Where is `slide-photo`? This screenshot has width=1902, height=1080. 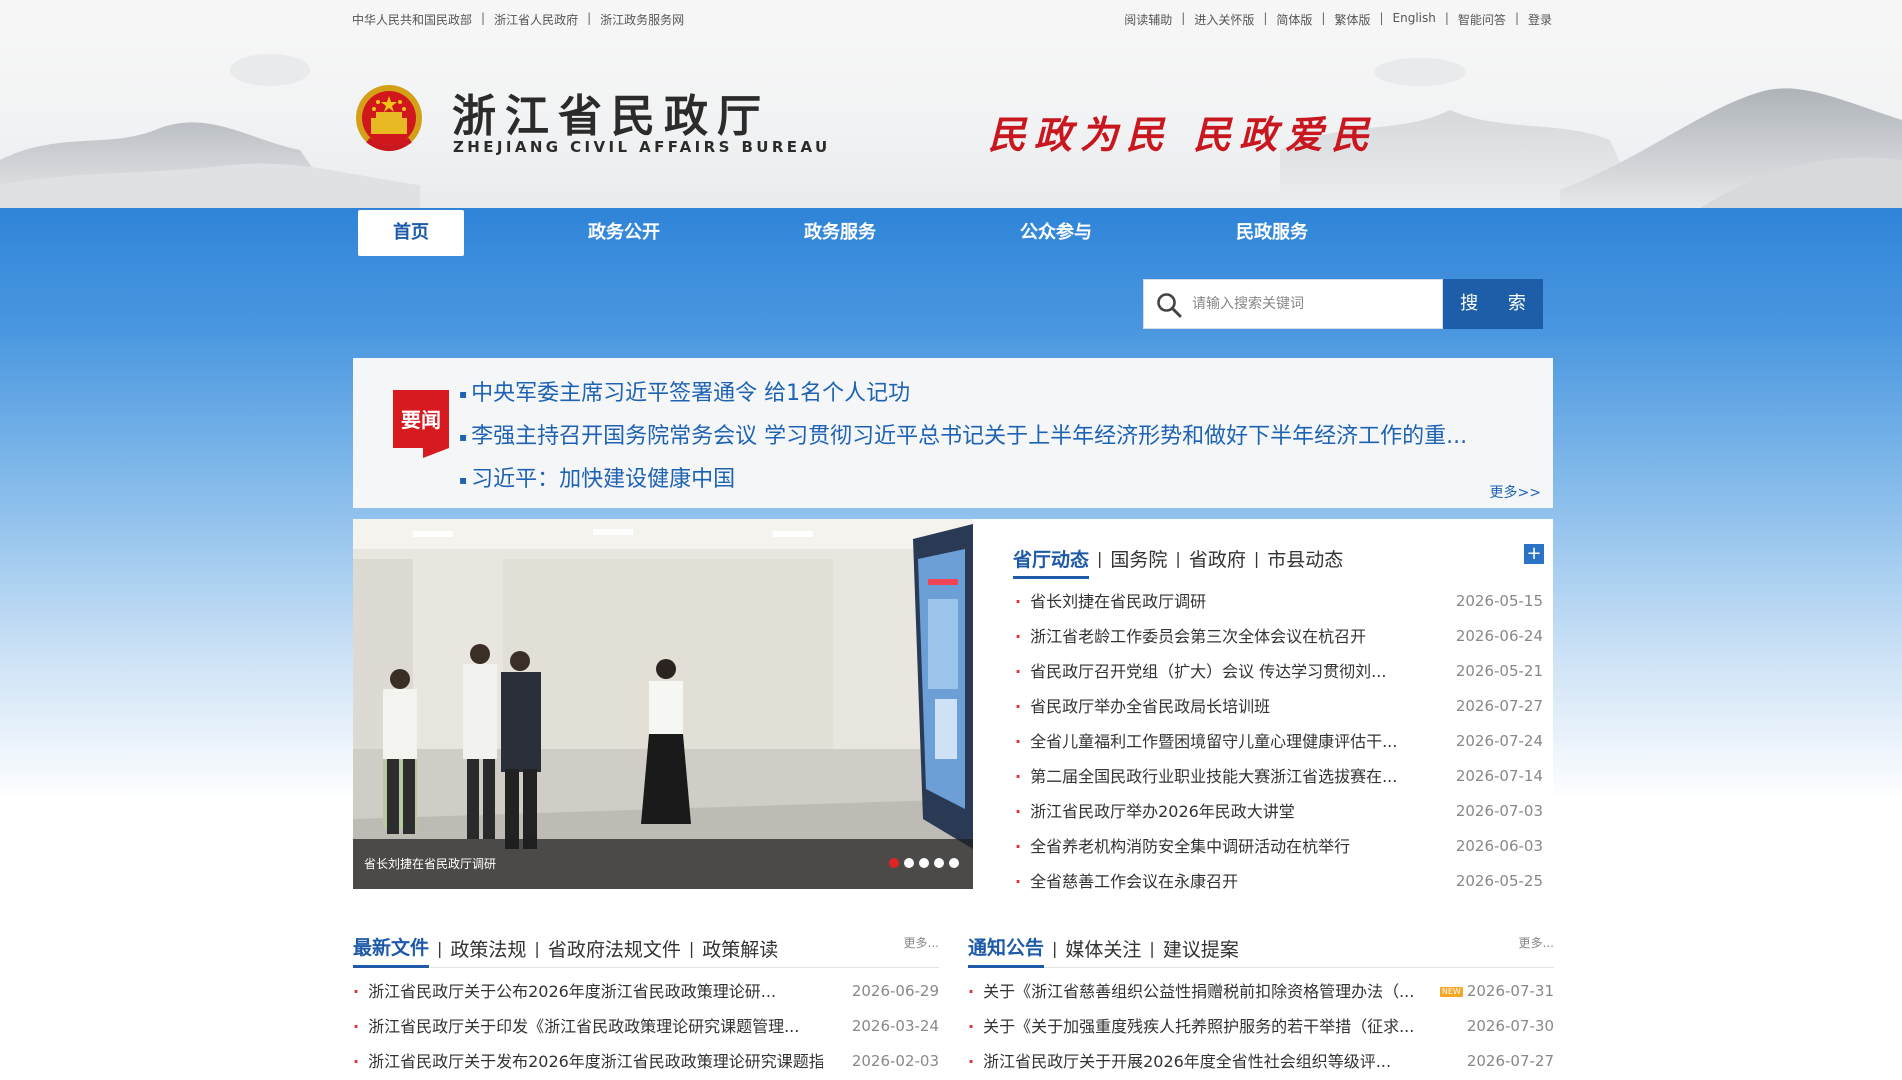
slide-photo is located at coordinates (663, 704).